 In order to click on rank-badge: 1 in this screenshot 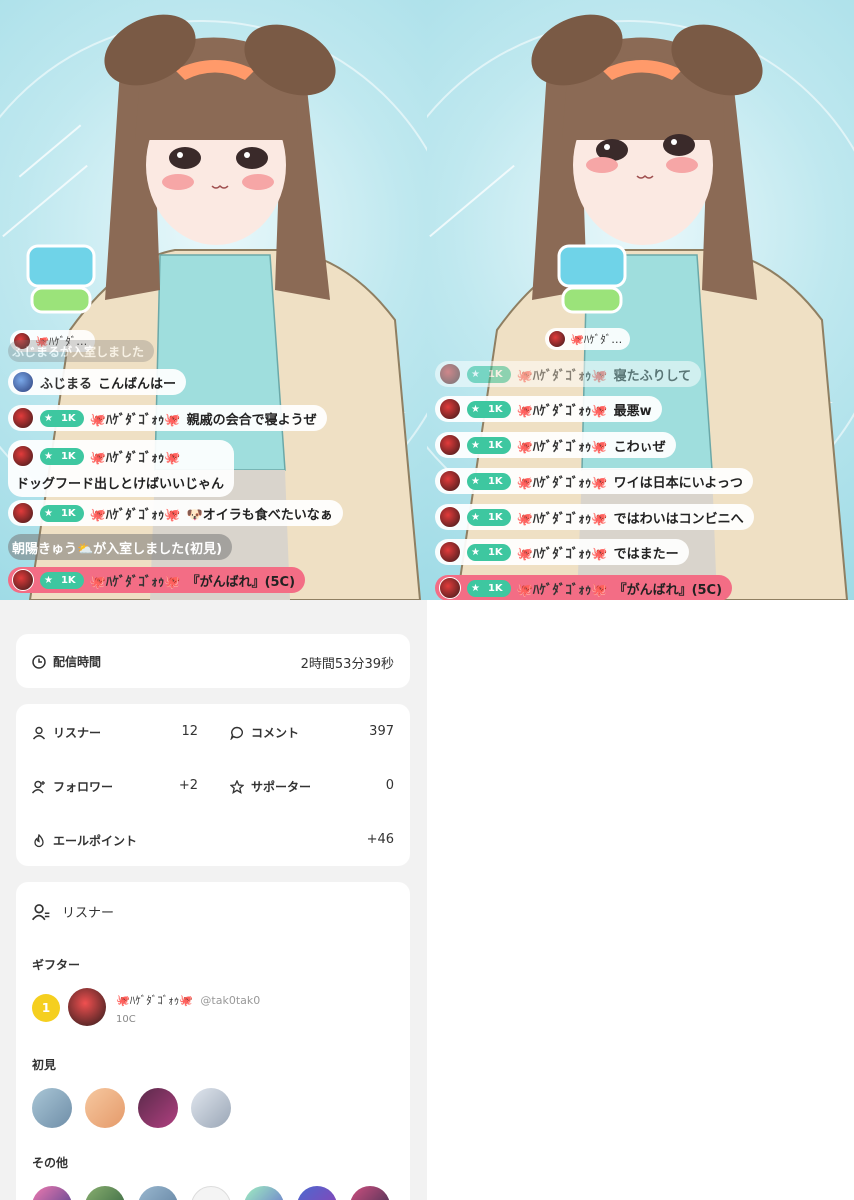, I will do `click(46, 1008)`.